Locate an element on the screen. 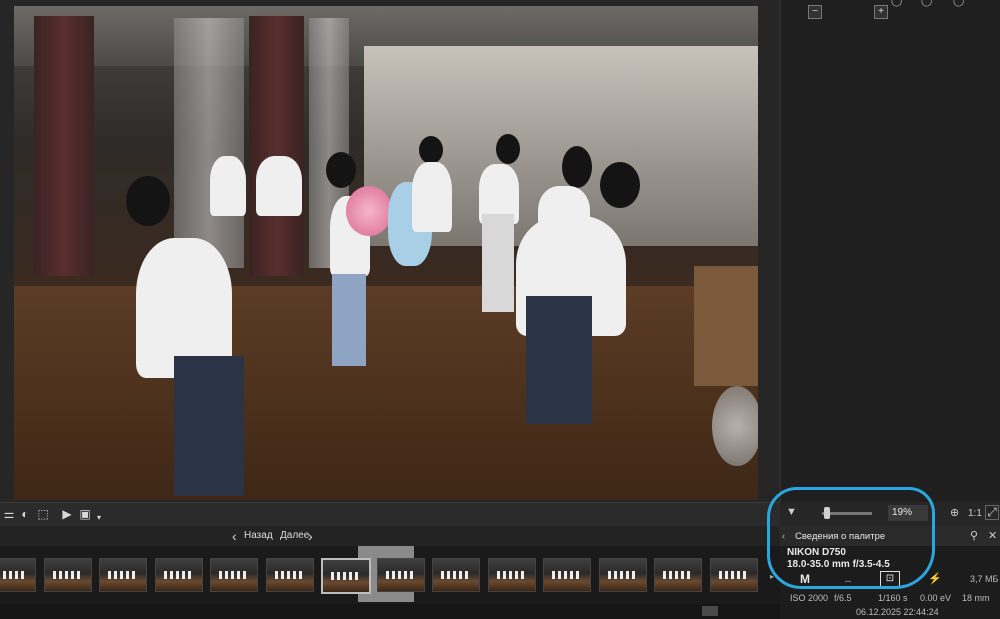 The width and height of the screenshot is (1000, 619). exposure-compensation: 0.00 eV is located at coordinates (936, 598).